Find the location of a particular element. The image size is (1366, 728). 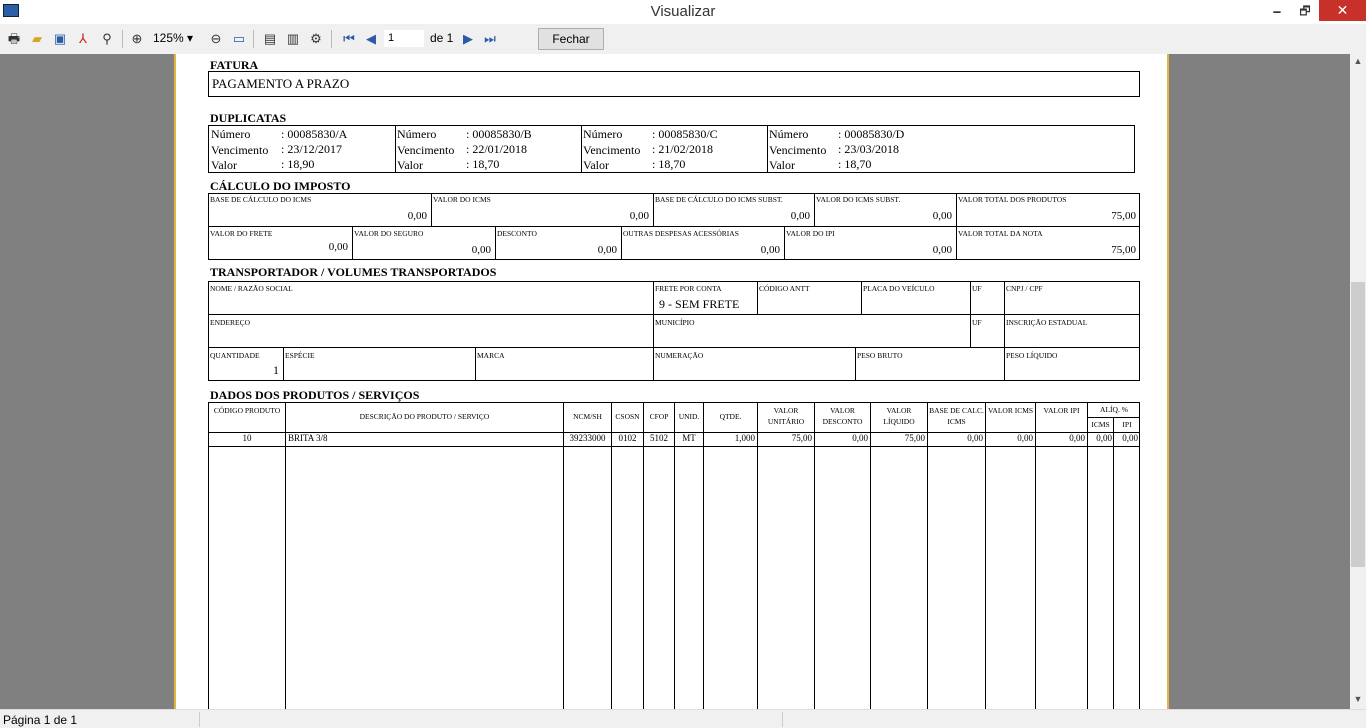

field-text: BRITA 3/8 is located at coordinates (308, 438).